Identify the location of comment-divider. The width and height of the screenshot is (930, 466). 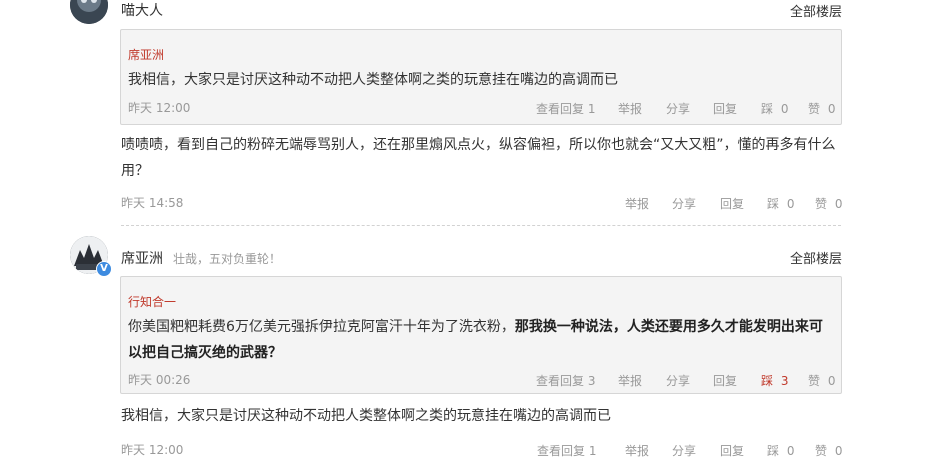
(481, 225).